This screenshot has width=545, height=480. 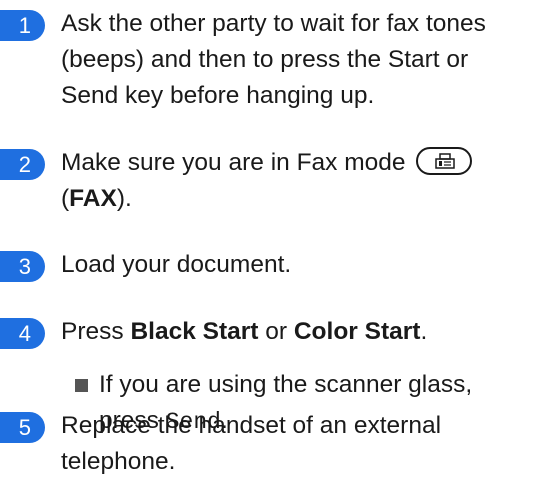 What do you see at coordinates (176, 264) in the screenshot?
I see `step-text-line: Load your document.` at bounding box center [176, 264].